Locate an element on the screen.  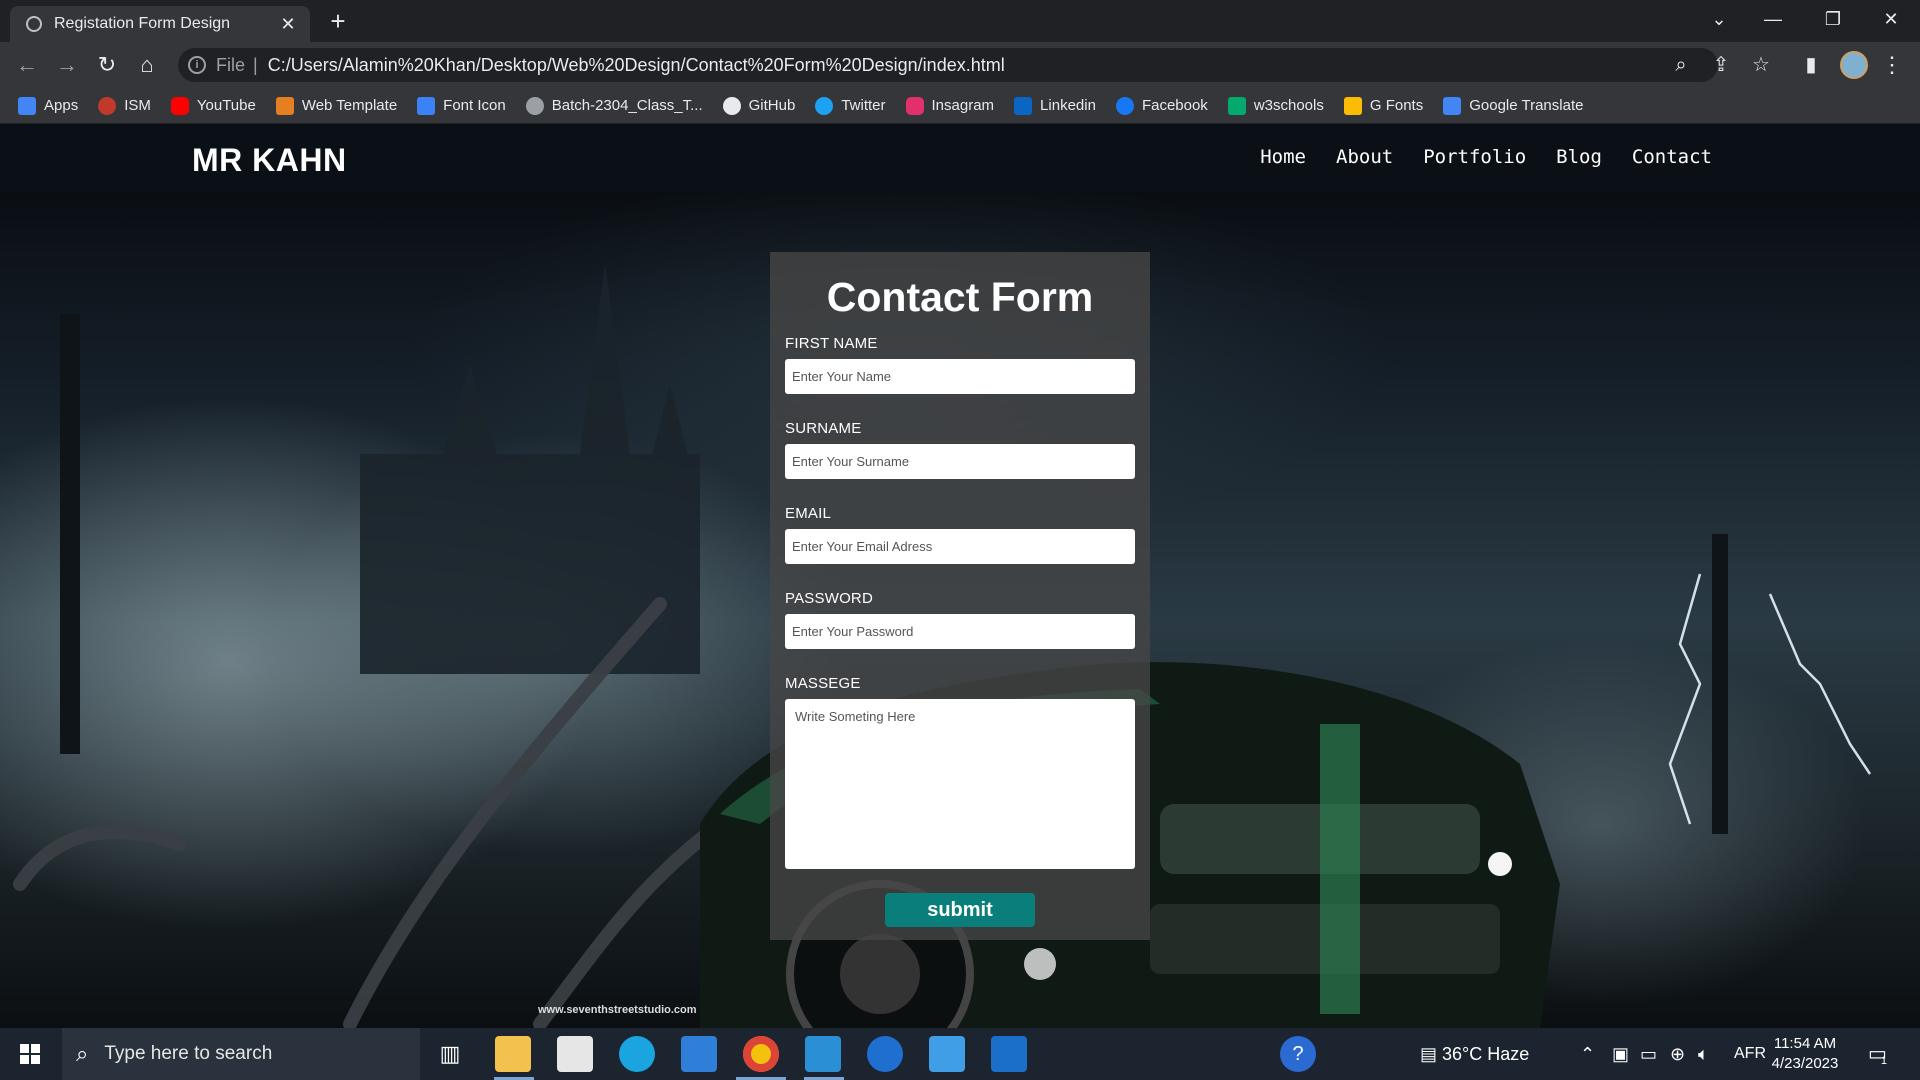
battery-icon: ▭ is located at coordinates (1648, 1054).